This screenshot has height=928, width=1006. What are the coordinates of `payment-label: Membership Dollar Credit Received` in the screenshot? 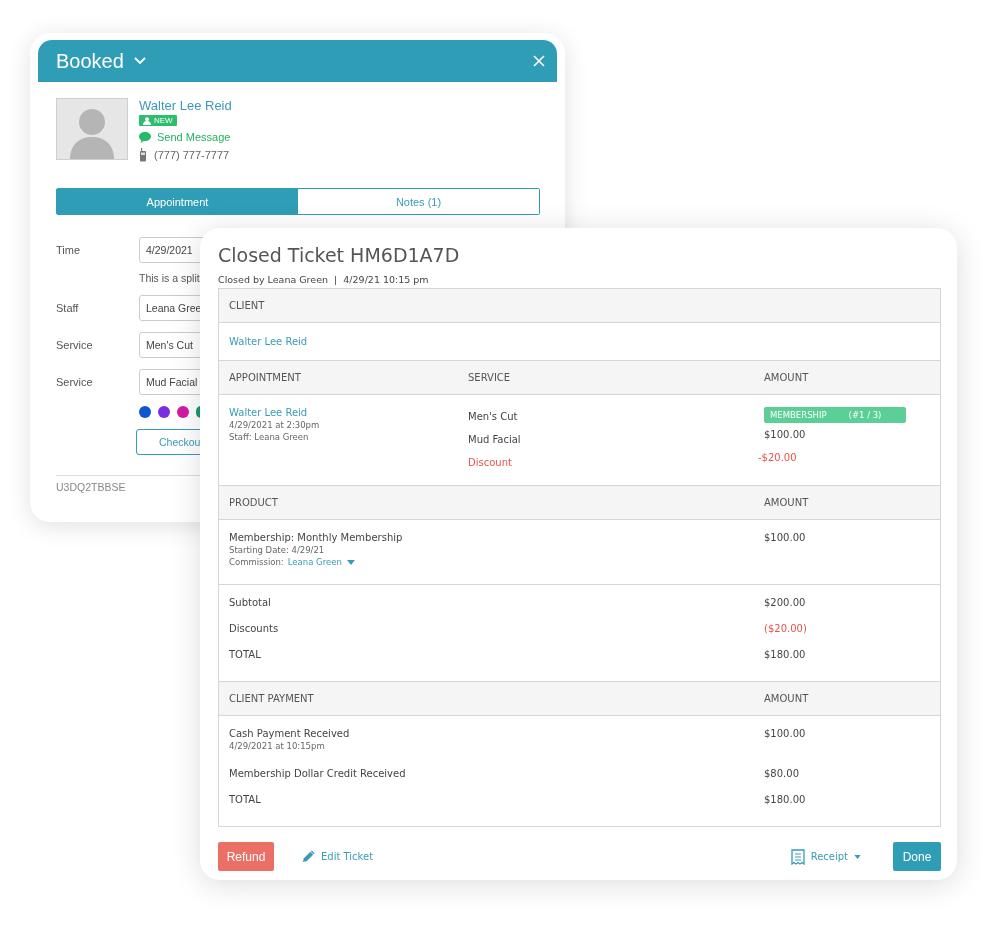 It's located at (318, 773).